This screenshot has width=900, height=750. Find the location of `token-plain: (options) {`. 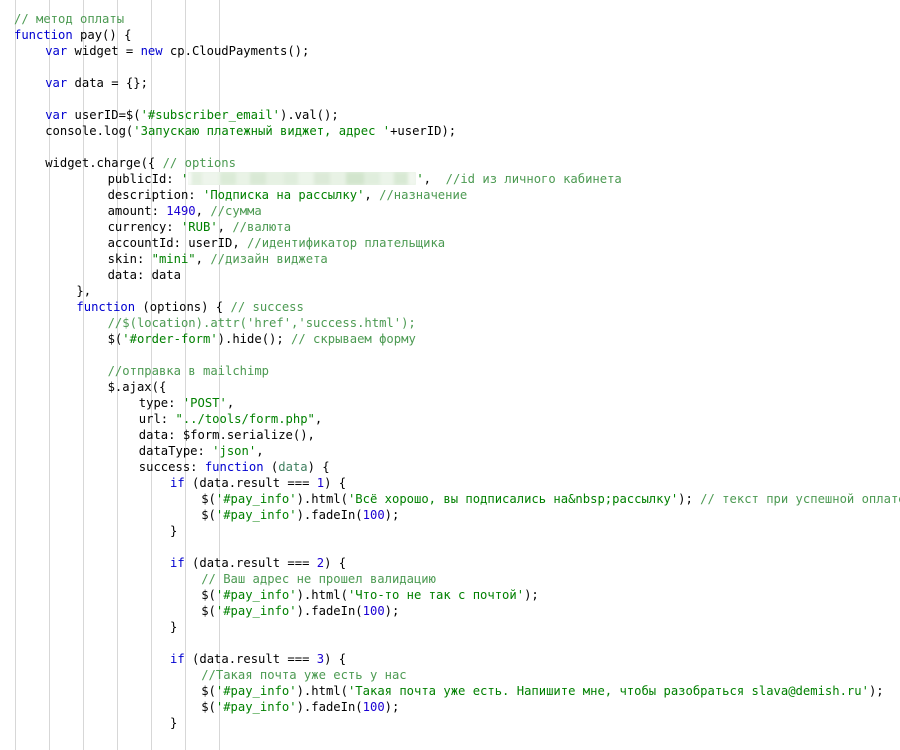

token-plain: (options) { is located at coordinates (183, 307).